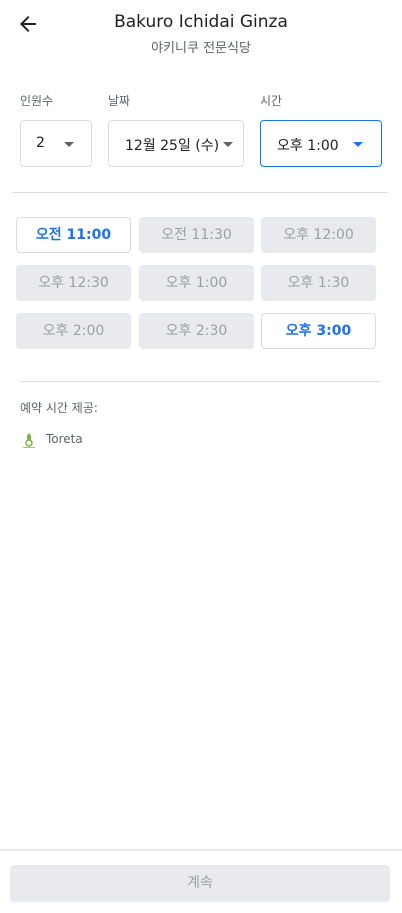 The image size is (402, 913). What do you see at coordinates (29, 440) in the screenshot?
I see `toreta-logo-icon` at bounding box center [29, 440].